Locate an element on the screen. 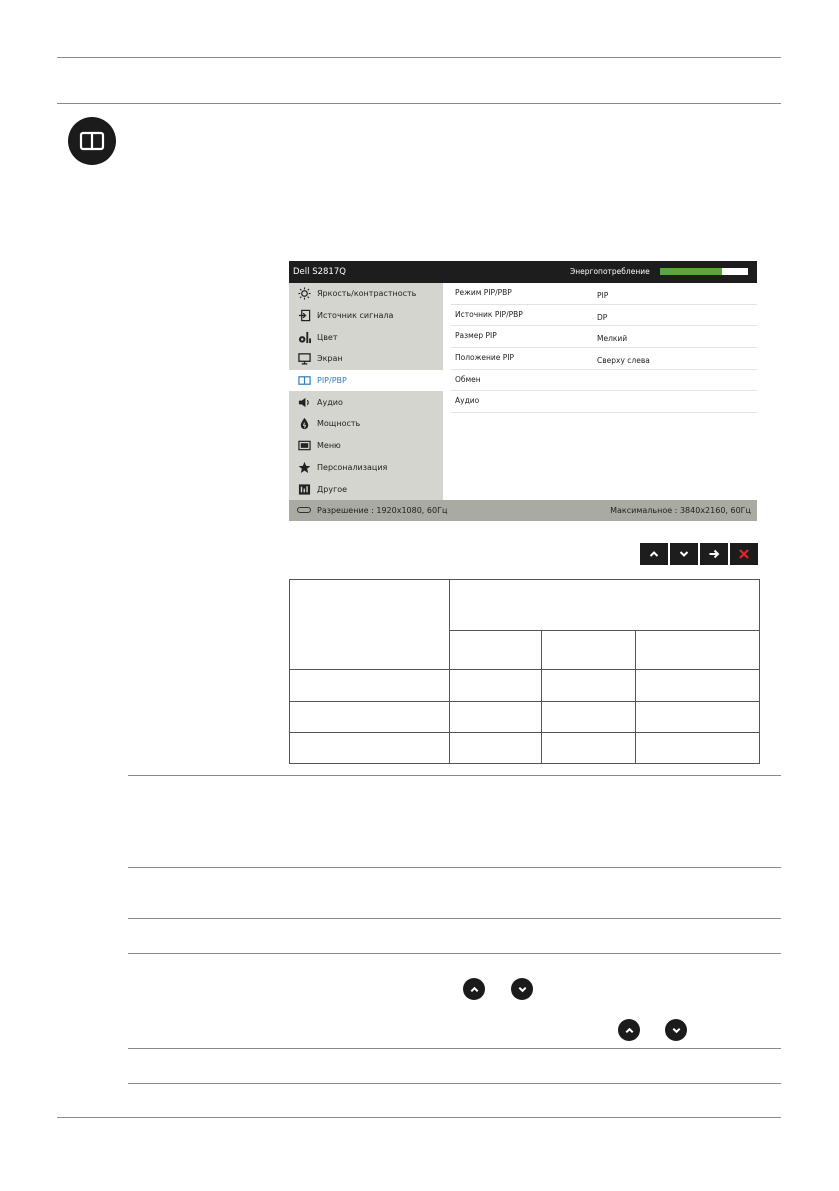 The height and width of the screenshot is (1191, 839). max-resolution: Максимальное : 3840x2160, 60Гц is located at coordinates (680, 510).